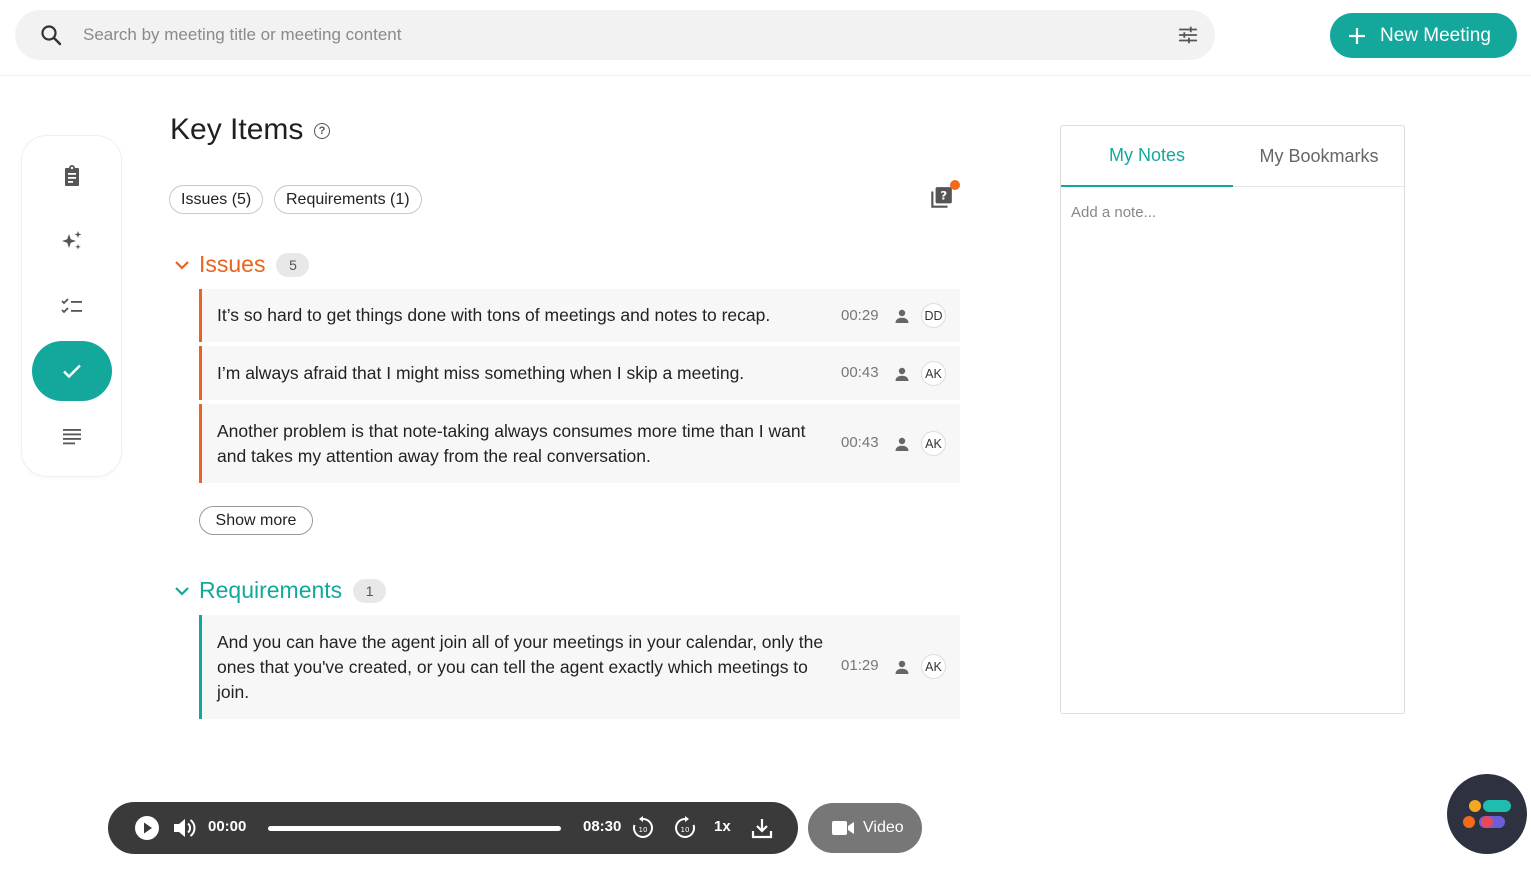  I want to click on notification-dot, so click(955, 185).